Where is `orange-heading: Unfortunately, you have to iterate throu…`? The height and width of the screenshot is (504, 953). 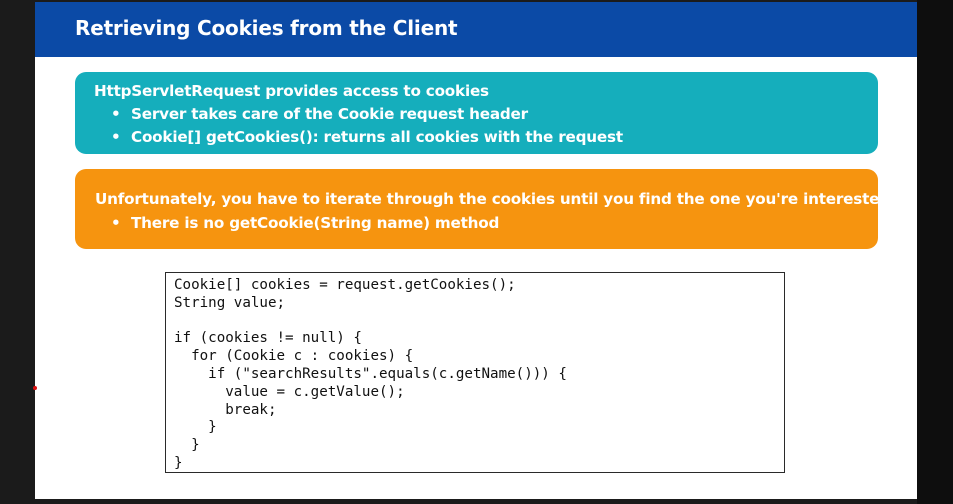
orange-heading: Unfortunately, you have to iterate throu… is located at coordinates (503, 199).